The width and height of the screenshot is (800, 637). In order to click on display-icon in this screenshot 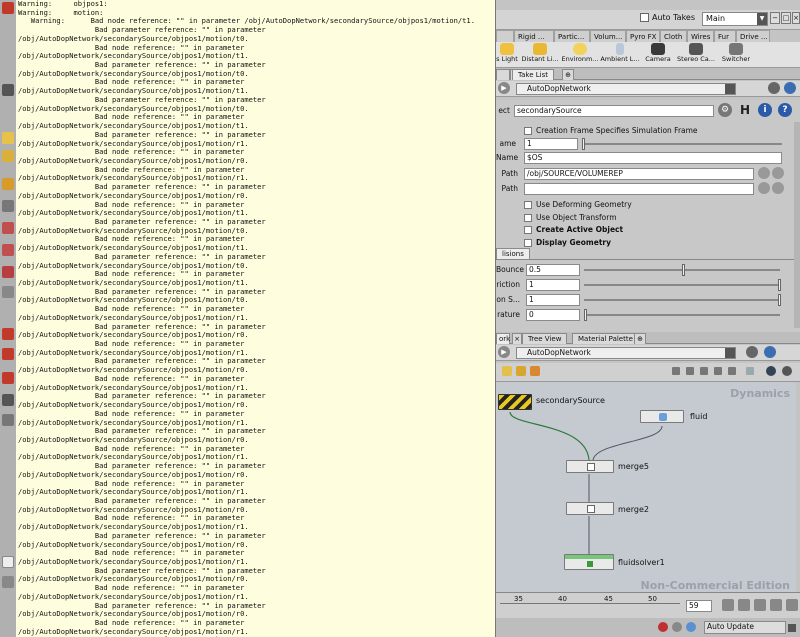, I will do `click(8, 420)`.